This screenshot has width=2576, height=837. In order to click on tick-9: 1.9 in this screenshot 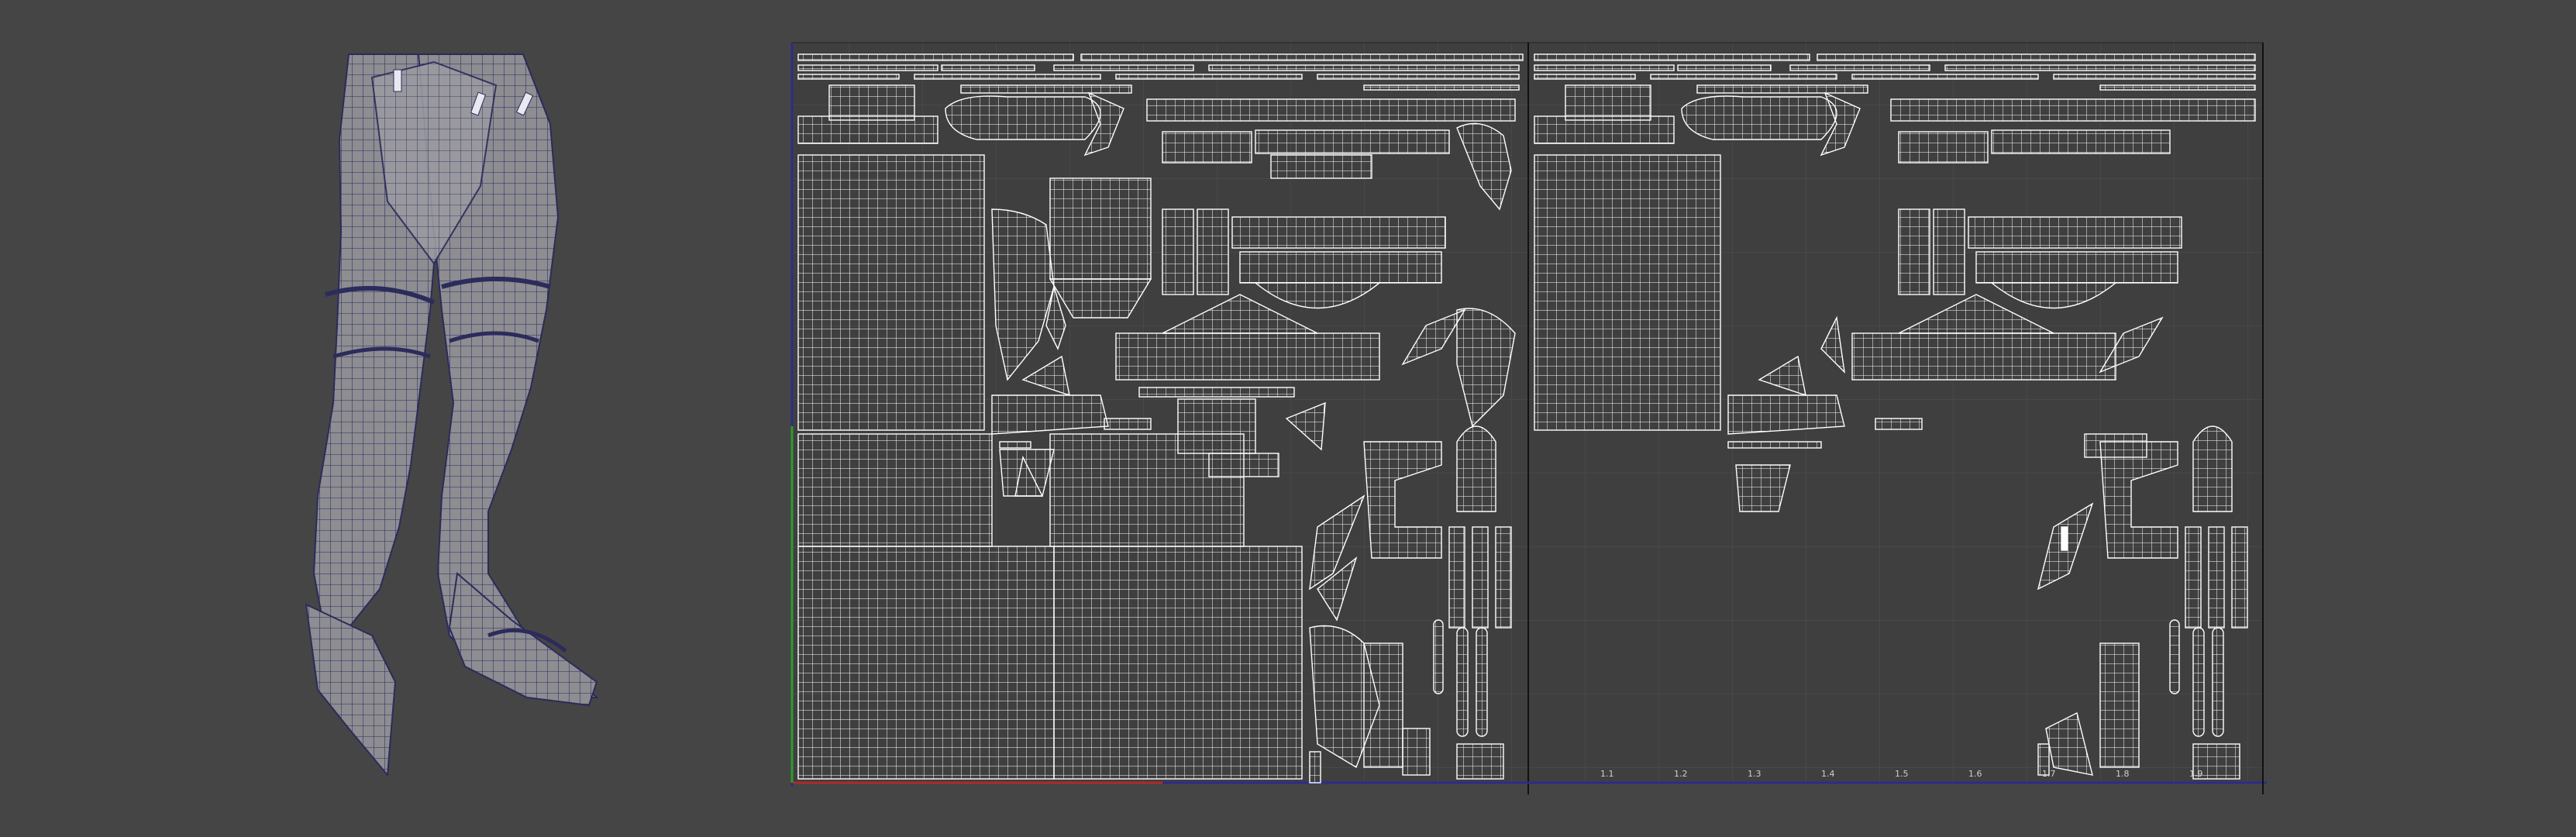, I will do `click(2196, 774)`.